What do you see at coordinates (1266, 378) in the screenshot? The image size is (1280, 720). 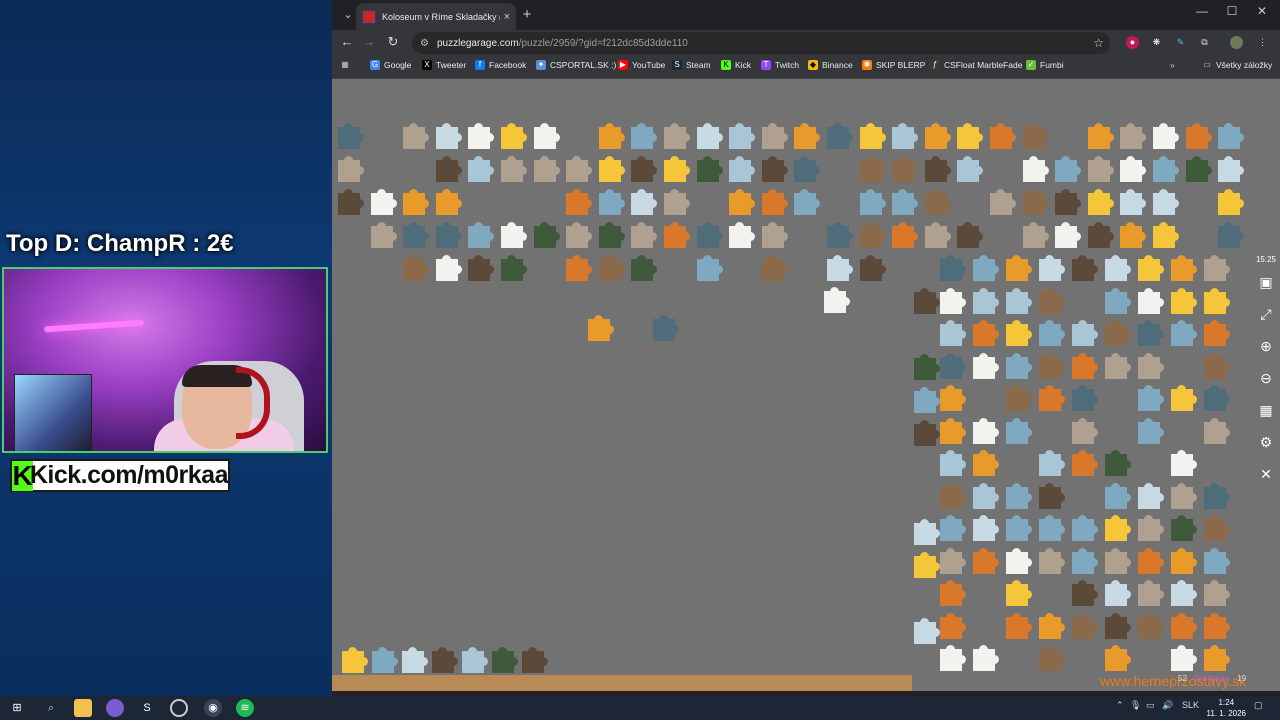 I see `zoom-out-icon: ⊖` at bounding box center [1266, 378].